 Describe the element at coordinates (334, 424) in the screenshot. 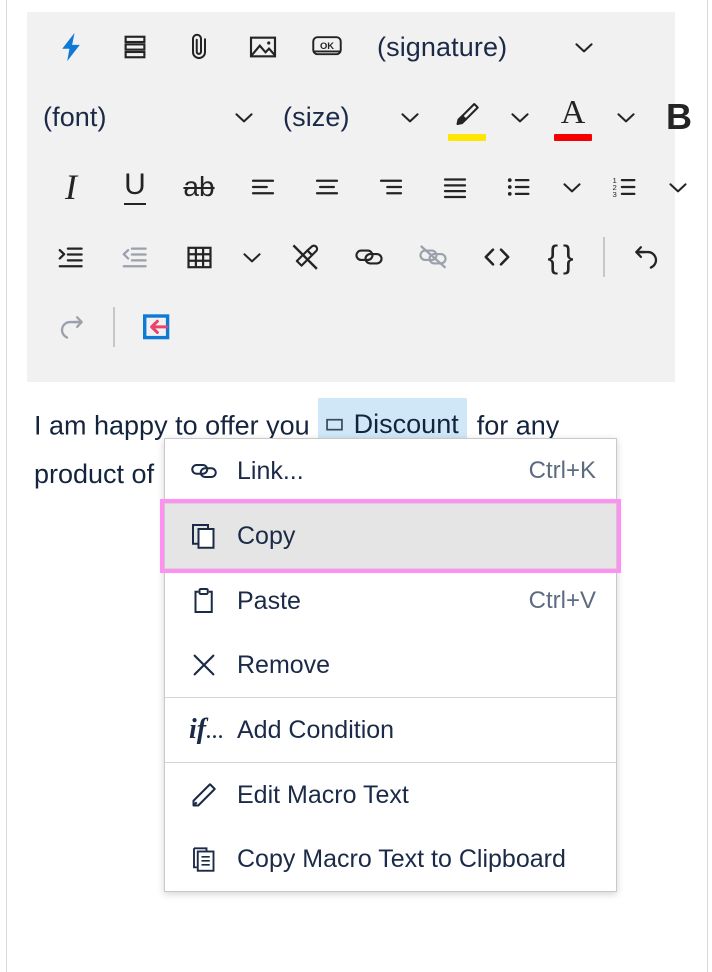

I see `macro-field-rect-icon` at that location.